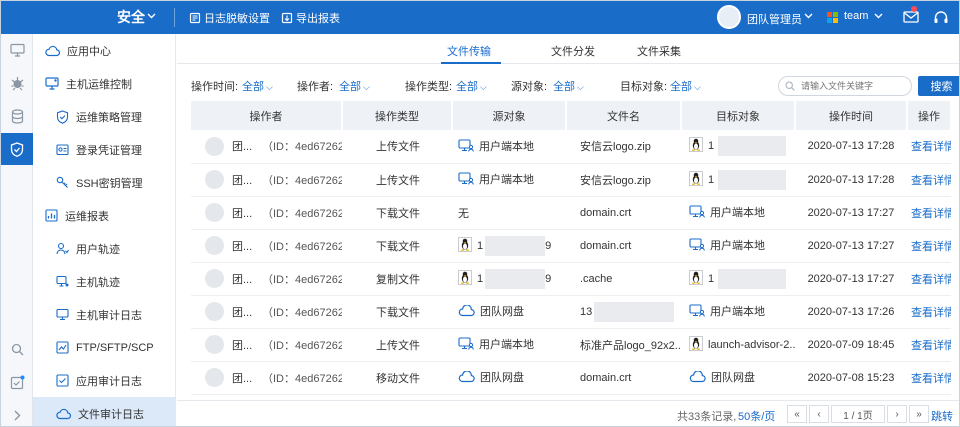 The image size is (960, 427). I want to click on sidebar-item-ops-reports: 运维报表, so click(104, 215).